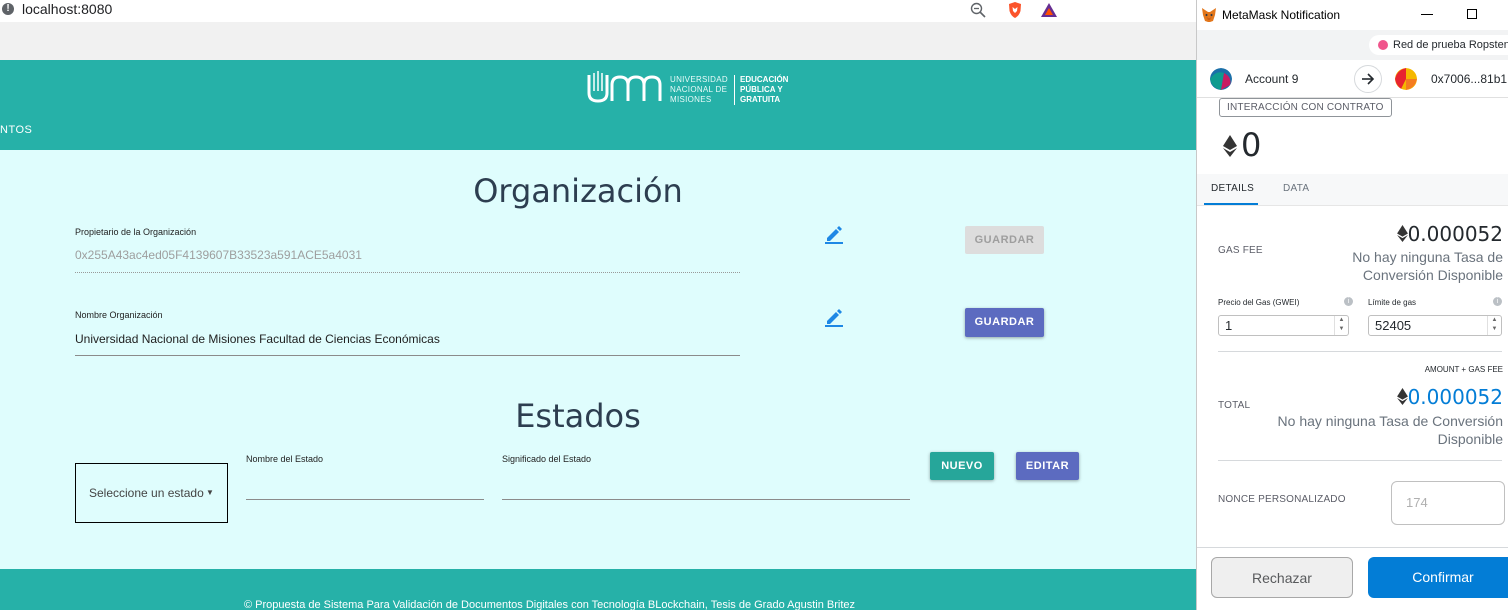 The width and height of the screenshot is (1508, 610). I want to click on state-name-input, so click(365, 499).